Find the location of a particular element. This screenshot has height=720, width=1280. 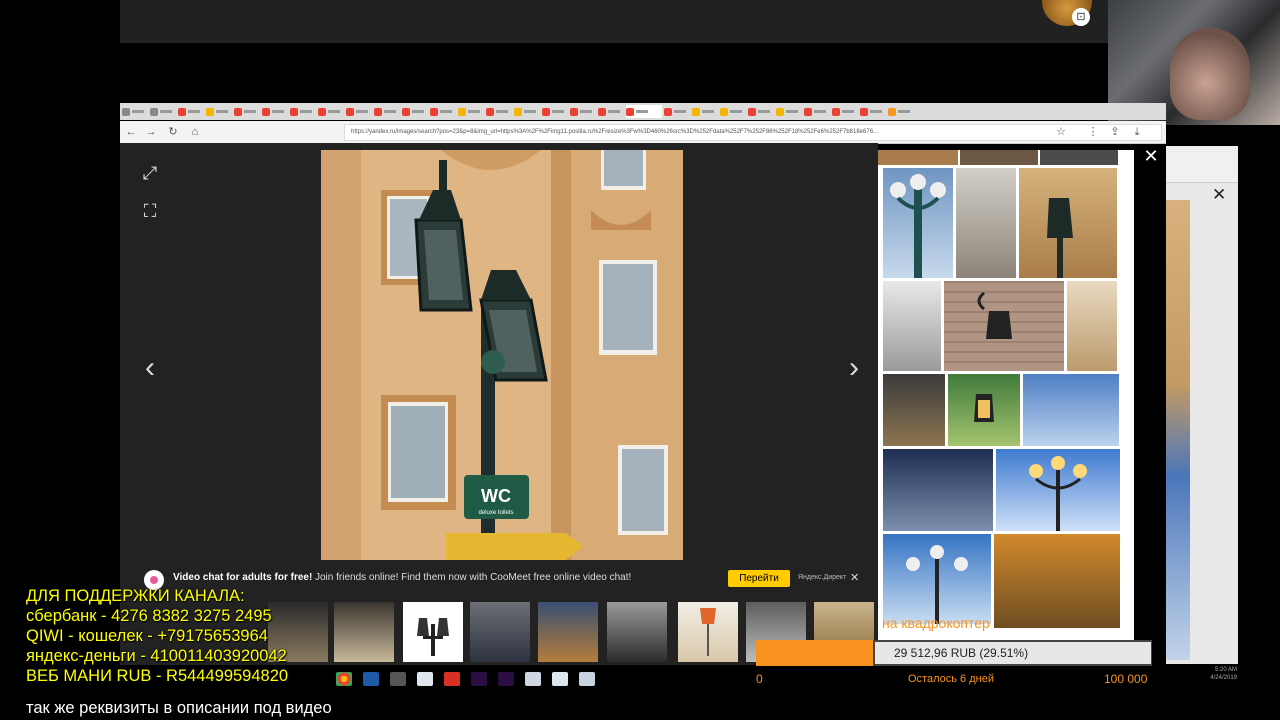

reload-button: ↻ is located at coordinates (173, 132).